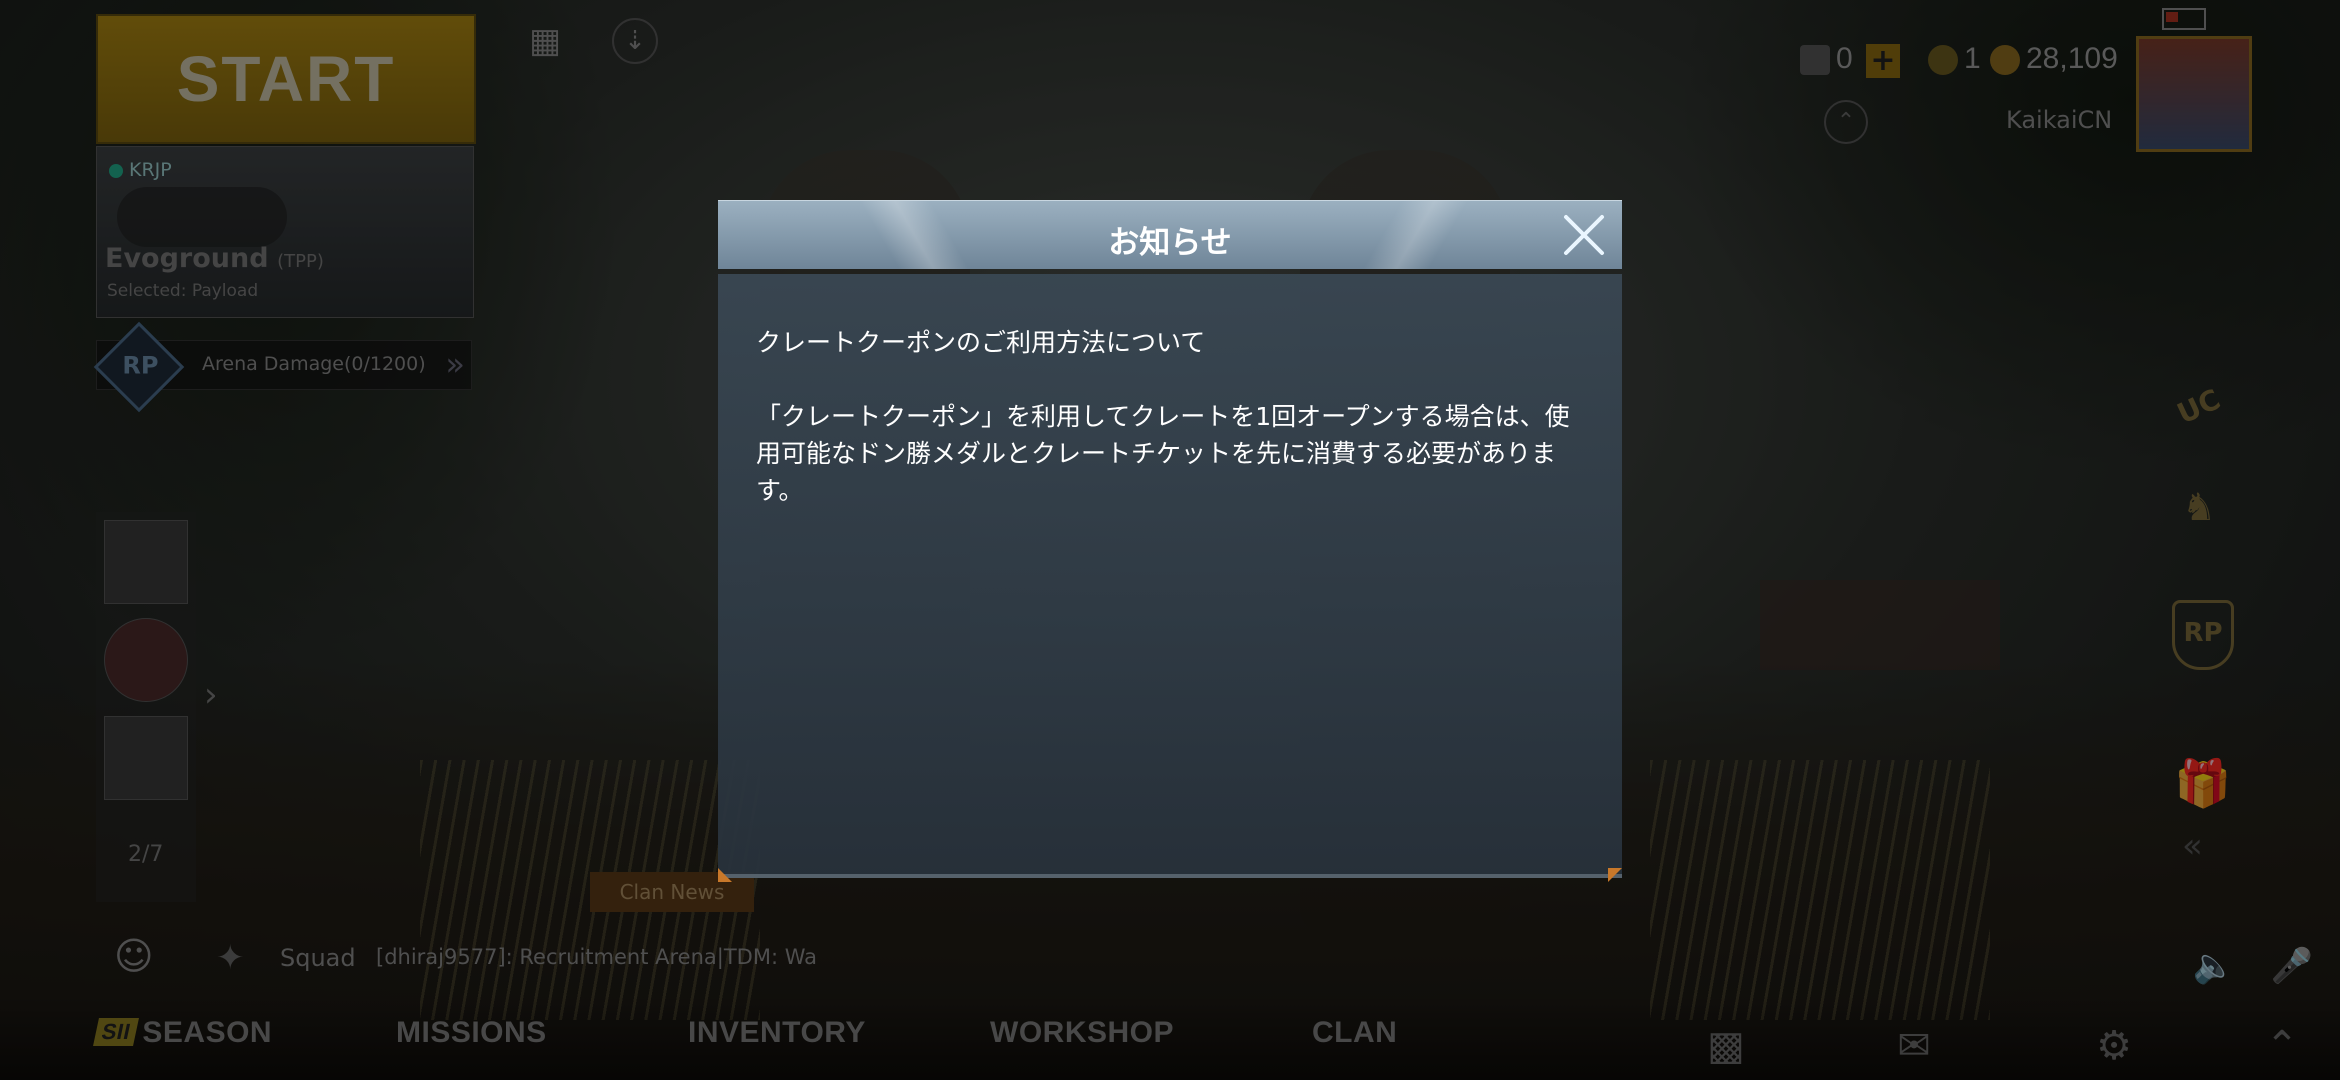  I want to click on close-button, so click(1584, 235).